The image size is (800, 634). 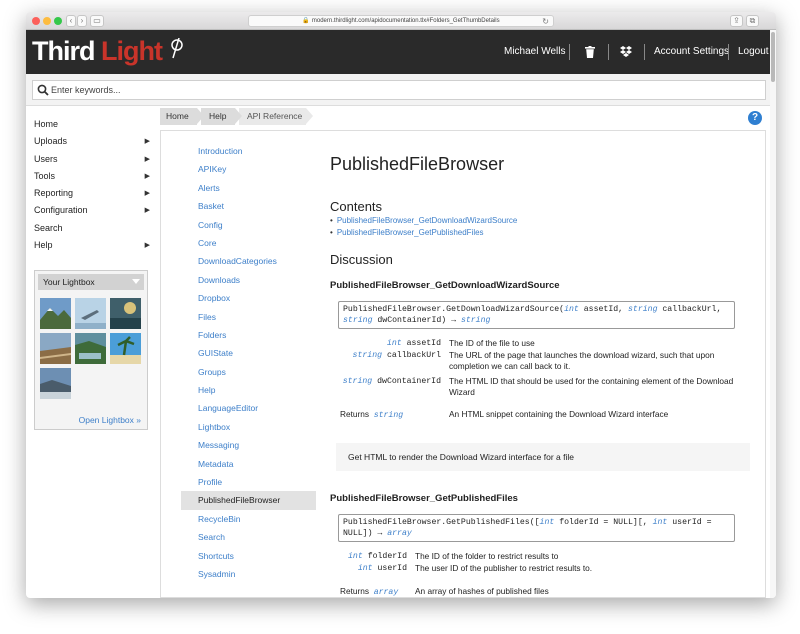 I want to click on menu-item-home: Home, so click(x=93, y=124).